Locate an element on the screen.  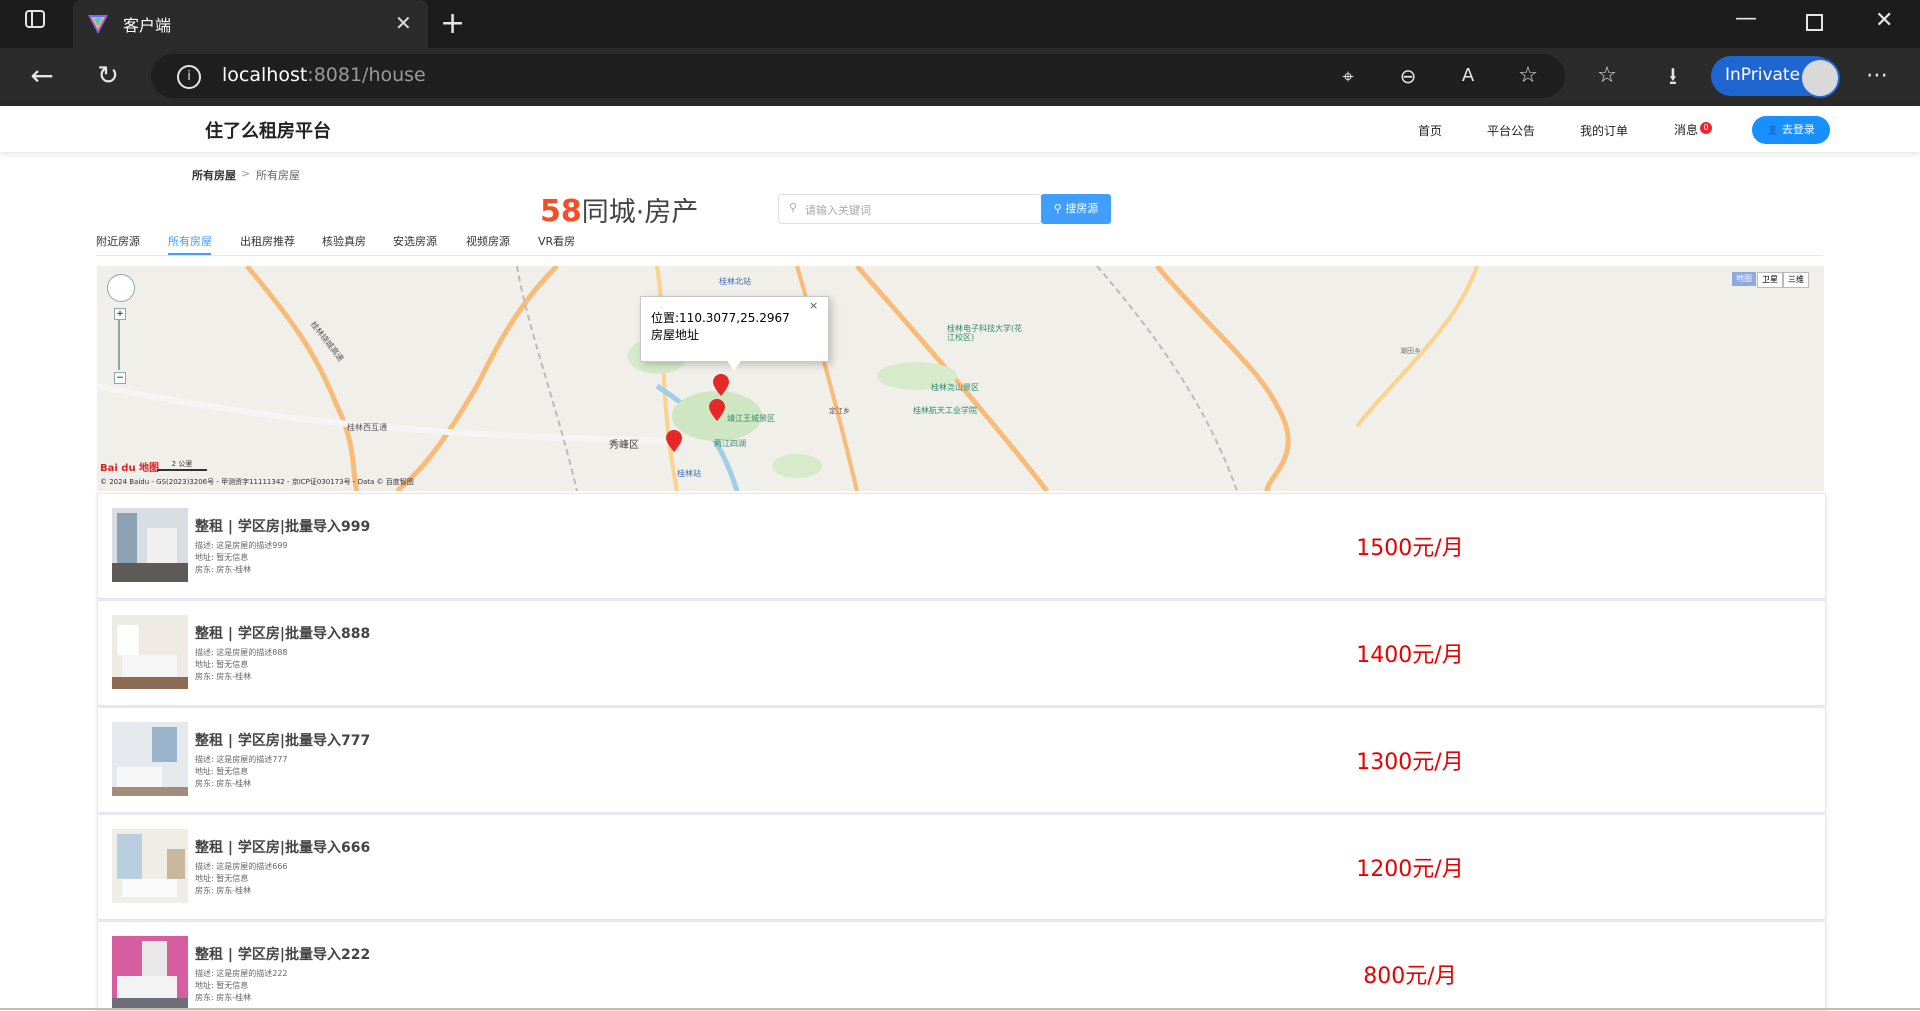
listing-description: 描述: 这是房屋的描述999 is located at coordinates (241, 545).